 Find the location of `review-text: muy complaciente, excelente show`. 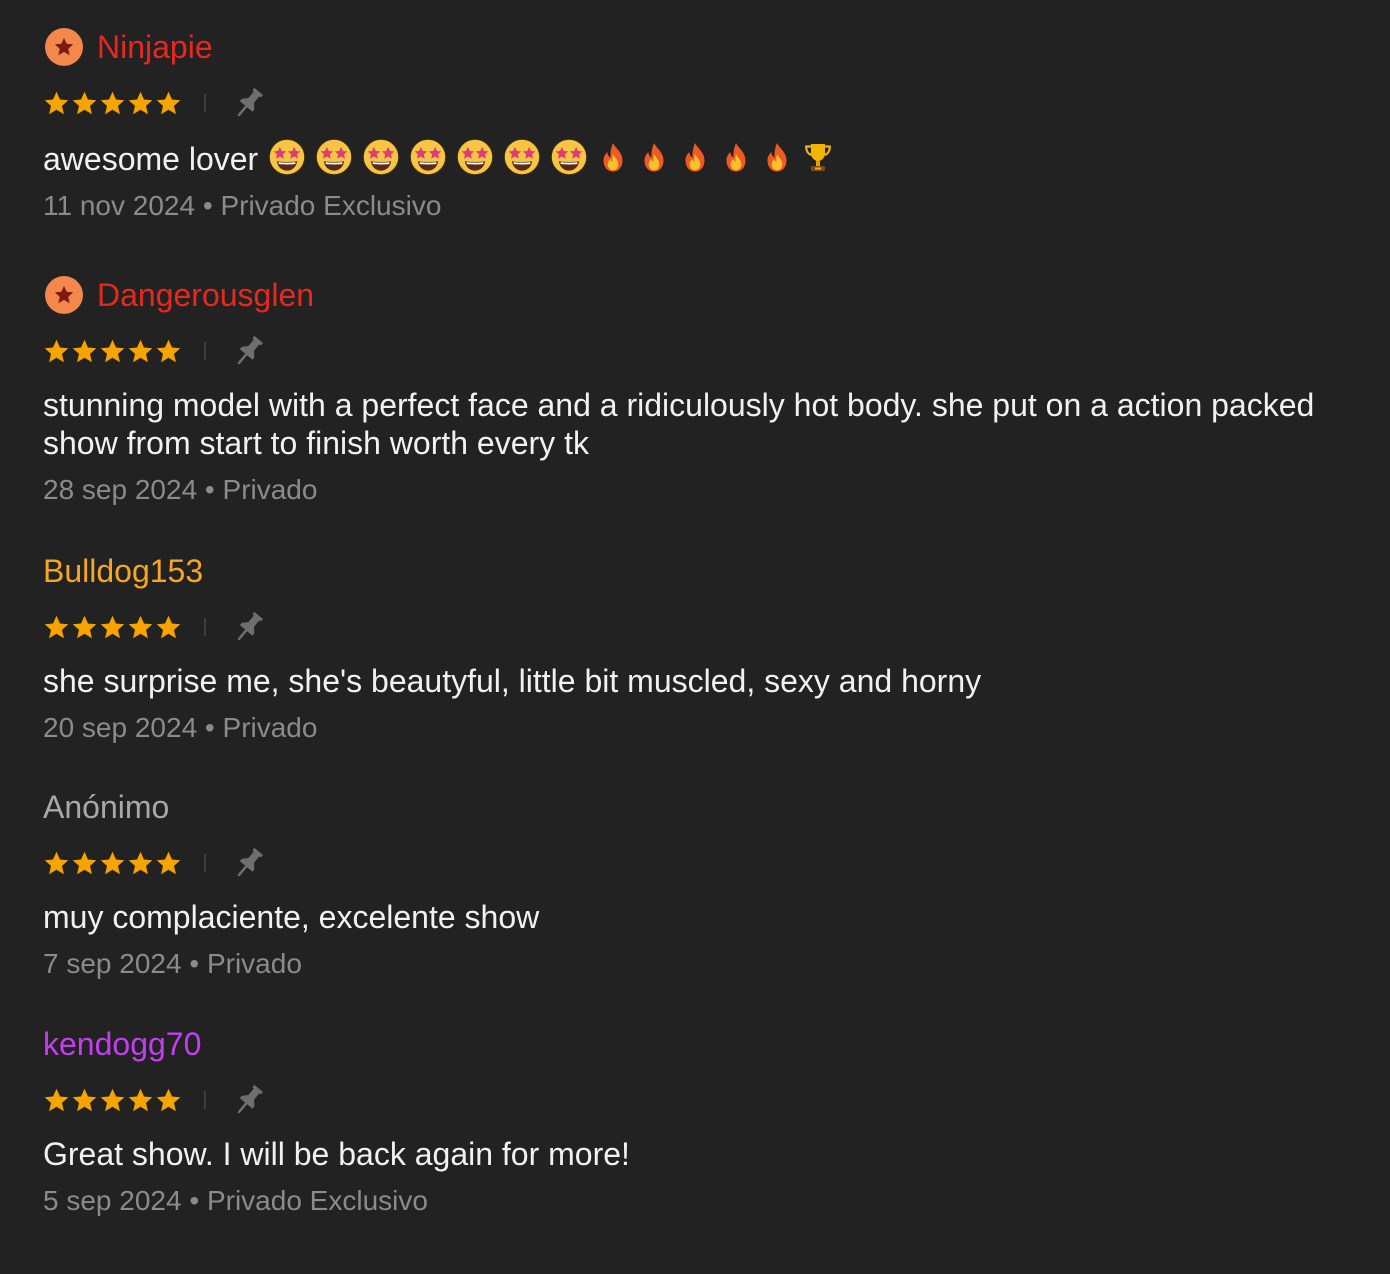

review-text: muy complaciente, excelente show is located at coordinates (291, 917).